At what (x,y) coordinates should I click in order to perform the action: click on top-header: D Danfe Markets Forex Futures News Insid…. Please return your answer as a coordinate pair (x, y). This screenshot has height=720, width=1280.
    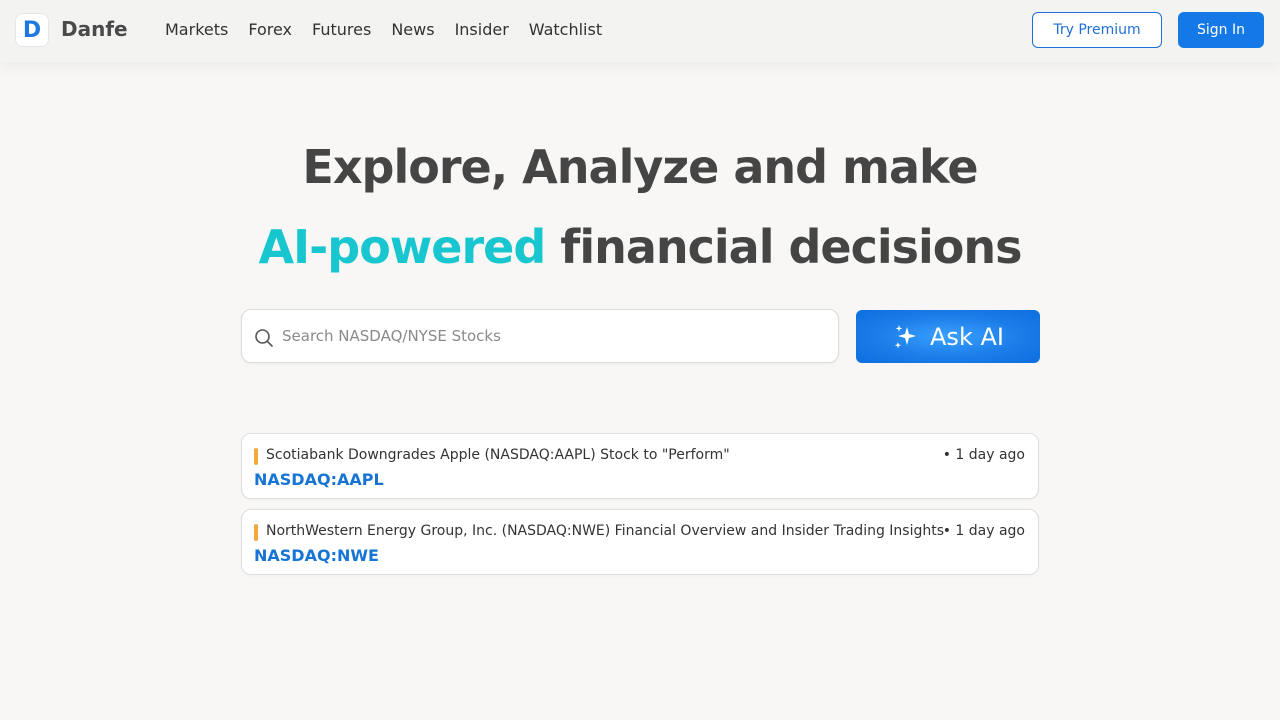
    Looking at the image, I should click on (640, 31).